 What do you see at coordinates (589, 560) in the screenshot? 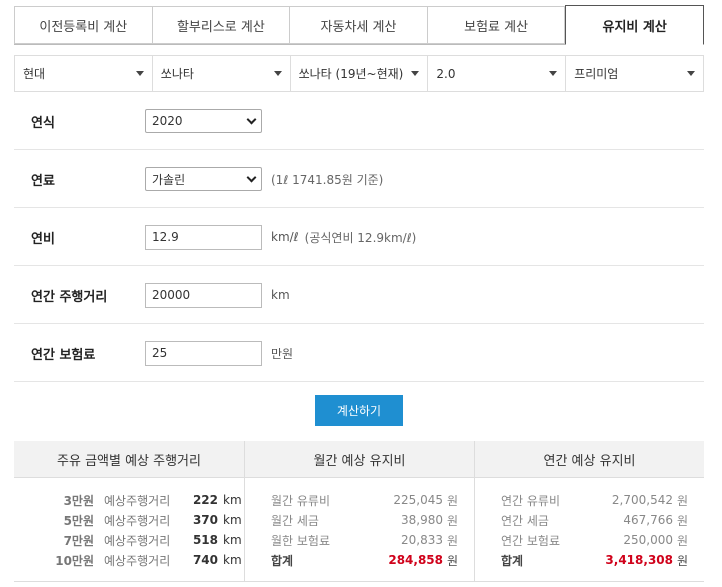
I see `total-row: 합계 3,418,308 원` at bounding box center [589, 560].